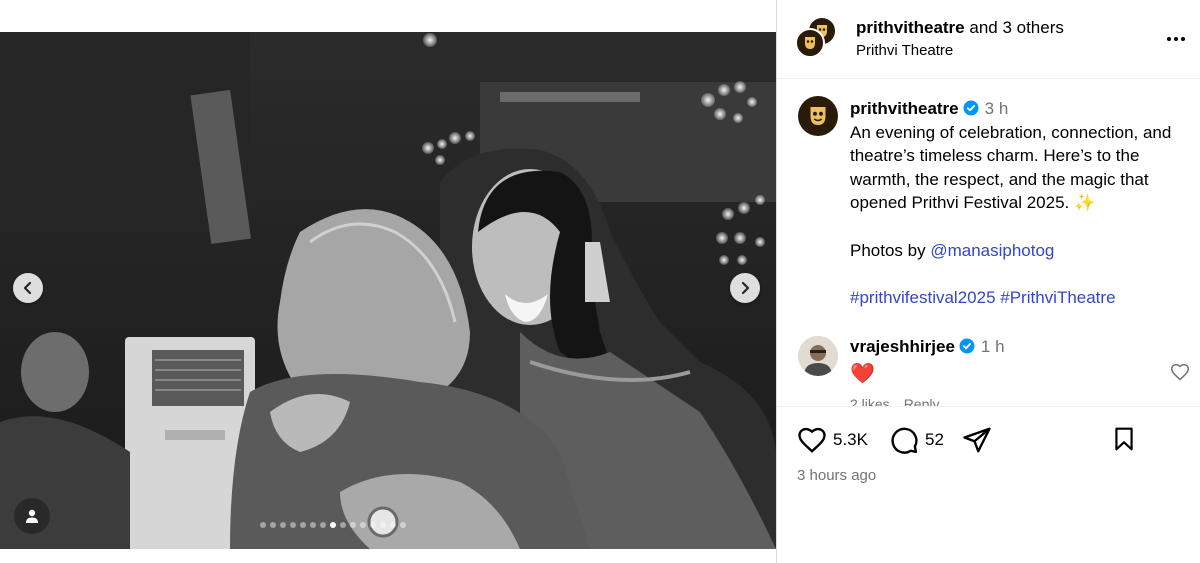  I want to click on comments-count: 52, so click(934, 440).